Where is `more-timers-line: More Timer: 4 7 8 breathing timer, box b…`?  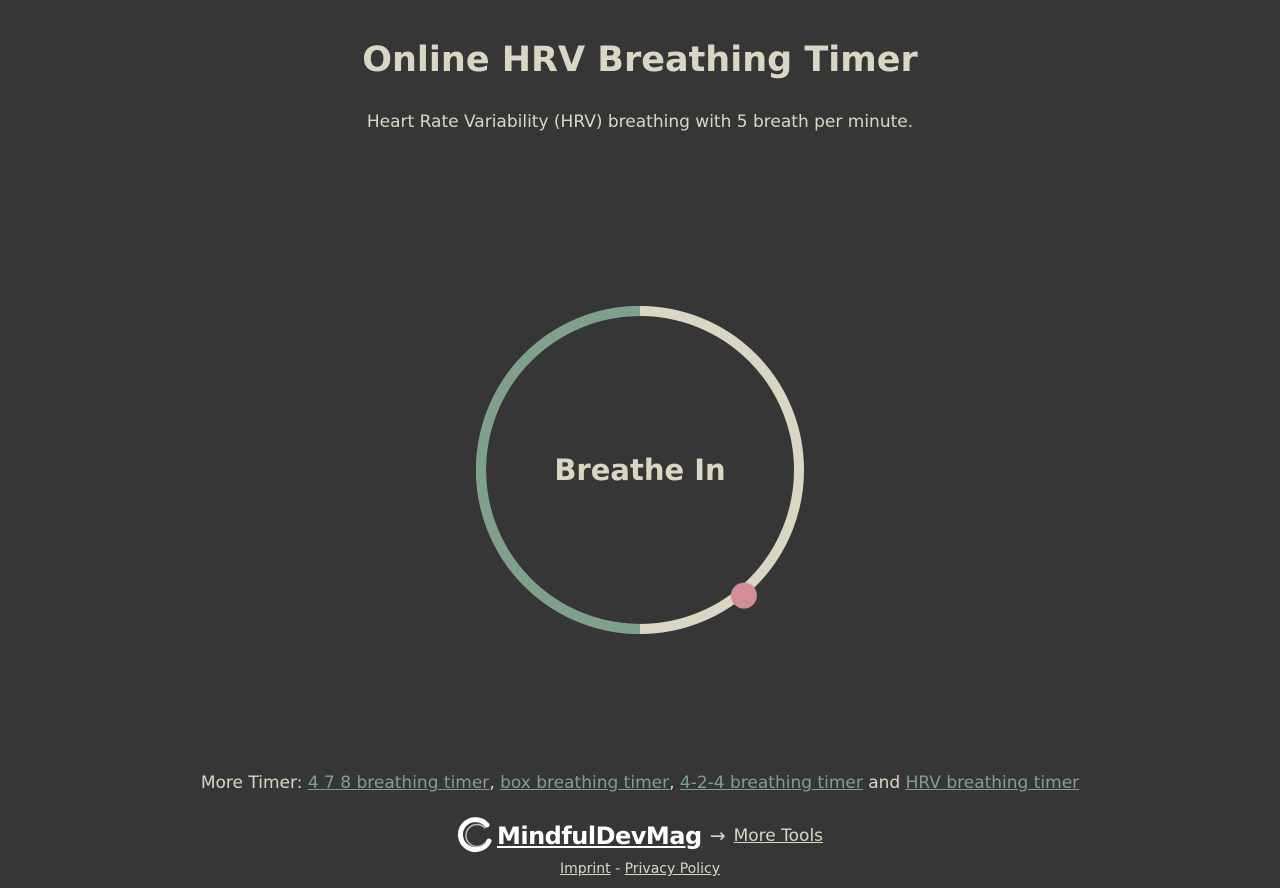 more-timers-line: More Timer: 4 7 8 breathing timer, box b… is located at coordinates (640, 783).